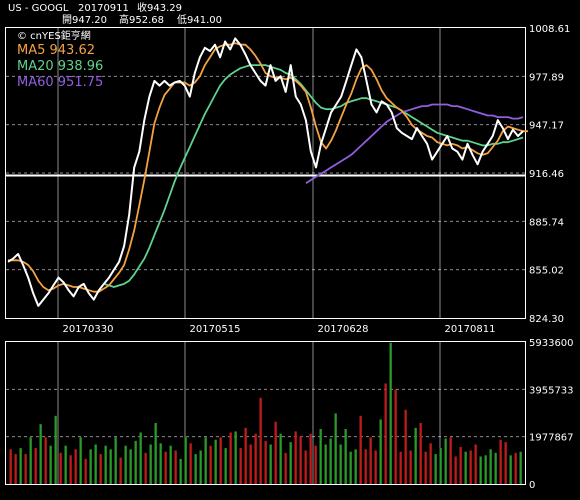 Image resolution: width=580 pixels, height=500 pixels. Describe the element at coordinates (551, 438) in the screenshot. I see `volume-tick-label: 1977867` at that location.